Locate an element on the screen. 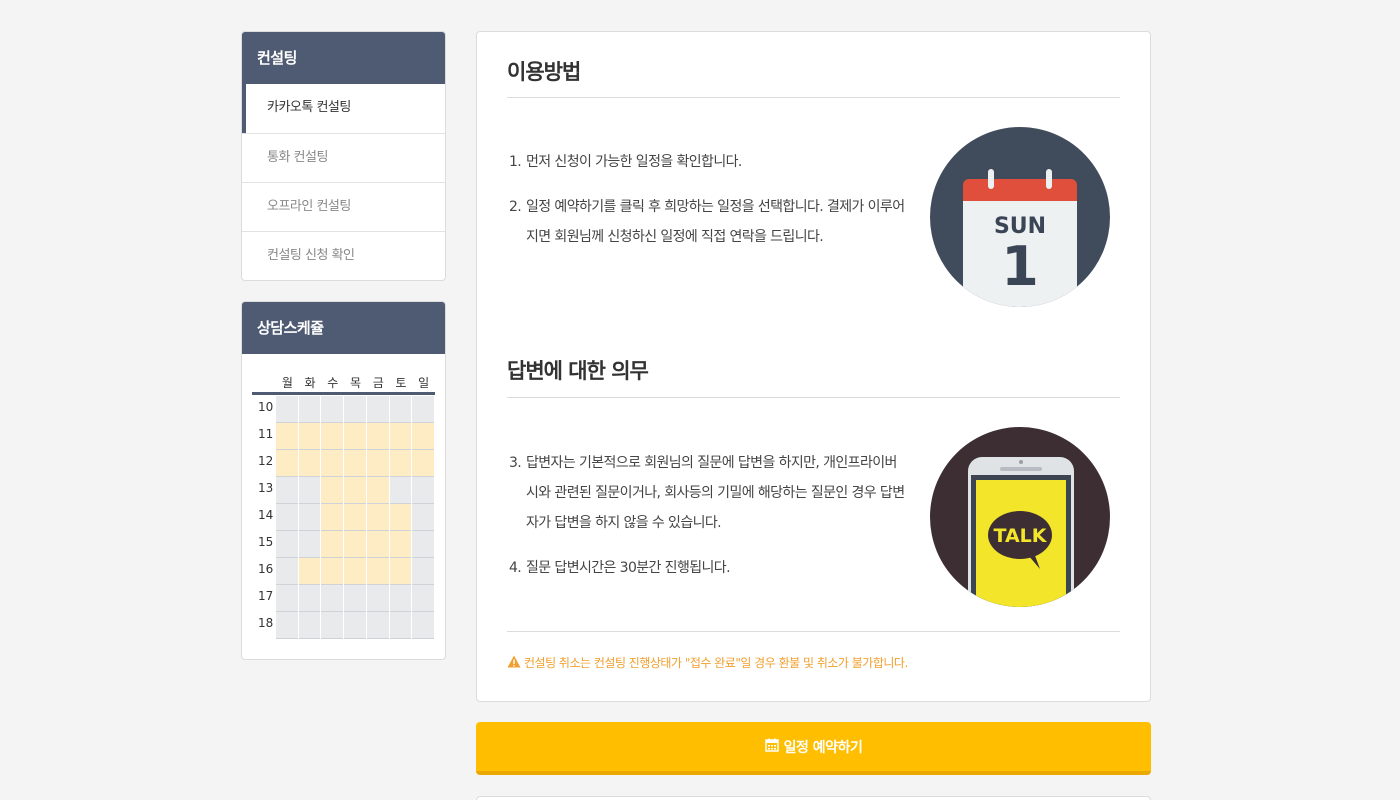 Image resolution: width=1400 pixels, height=800 pixels. kakao-phone-illustration: TALK is located at coordinates (1020, 517).